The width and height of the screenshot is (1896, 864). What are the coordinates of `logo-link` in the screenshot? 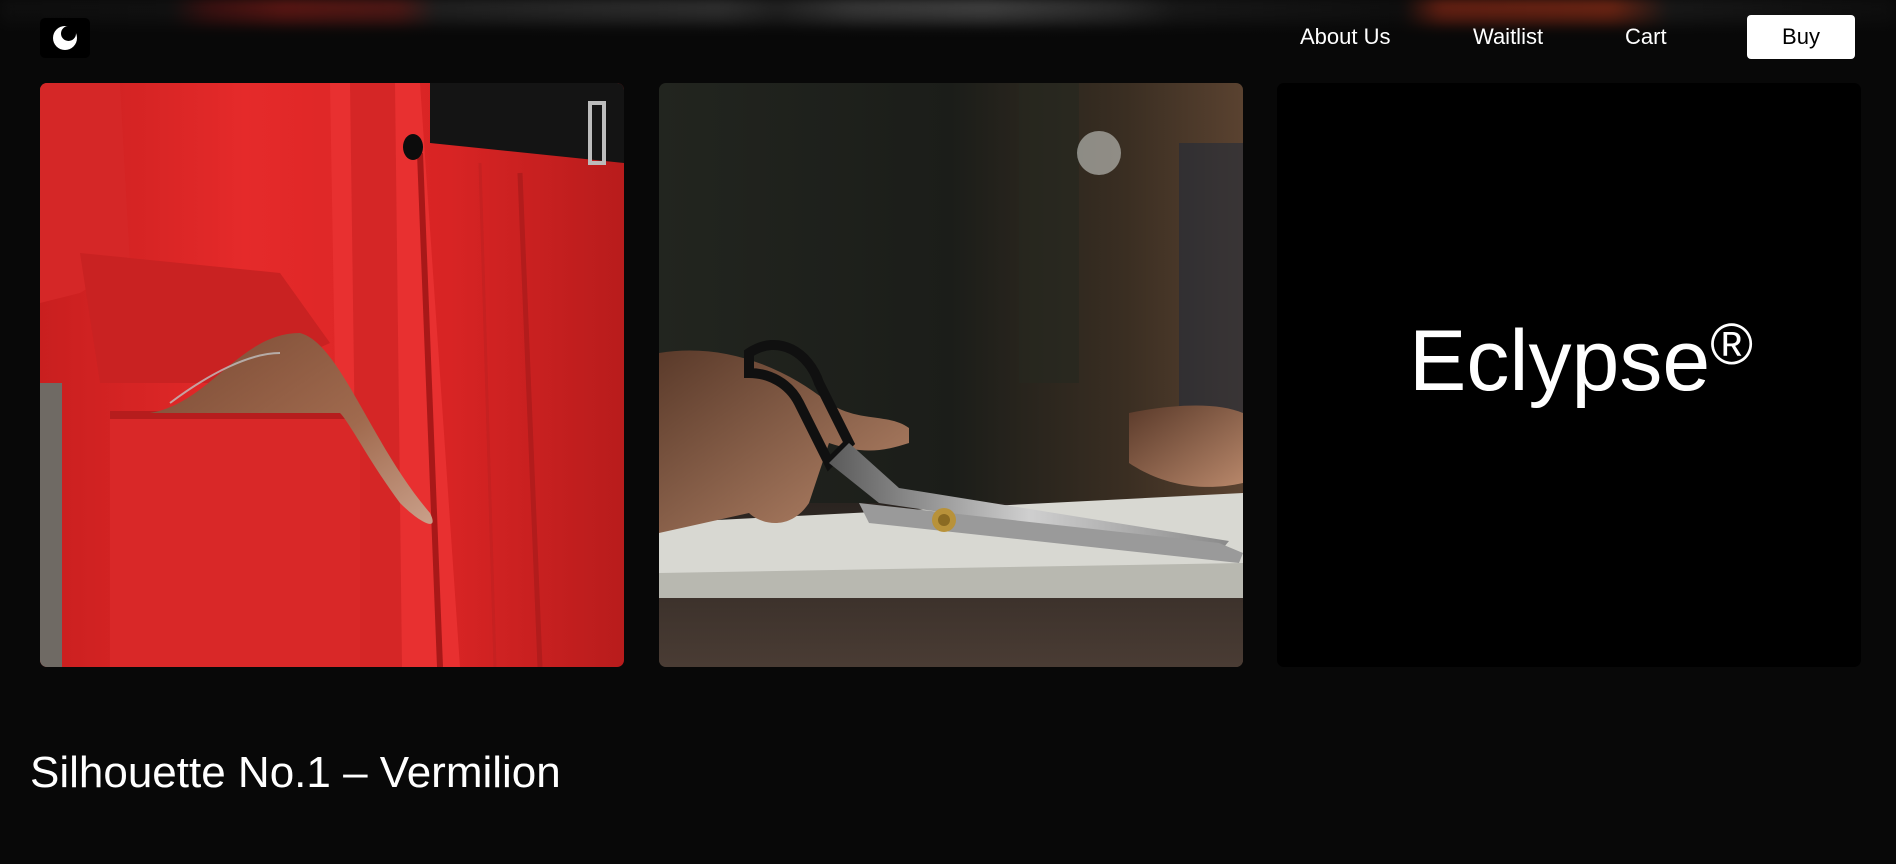 It's located at (65, 38).